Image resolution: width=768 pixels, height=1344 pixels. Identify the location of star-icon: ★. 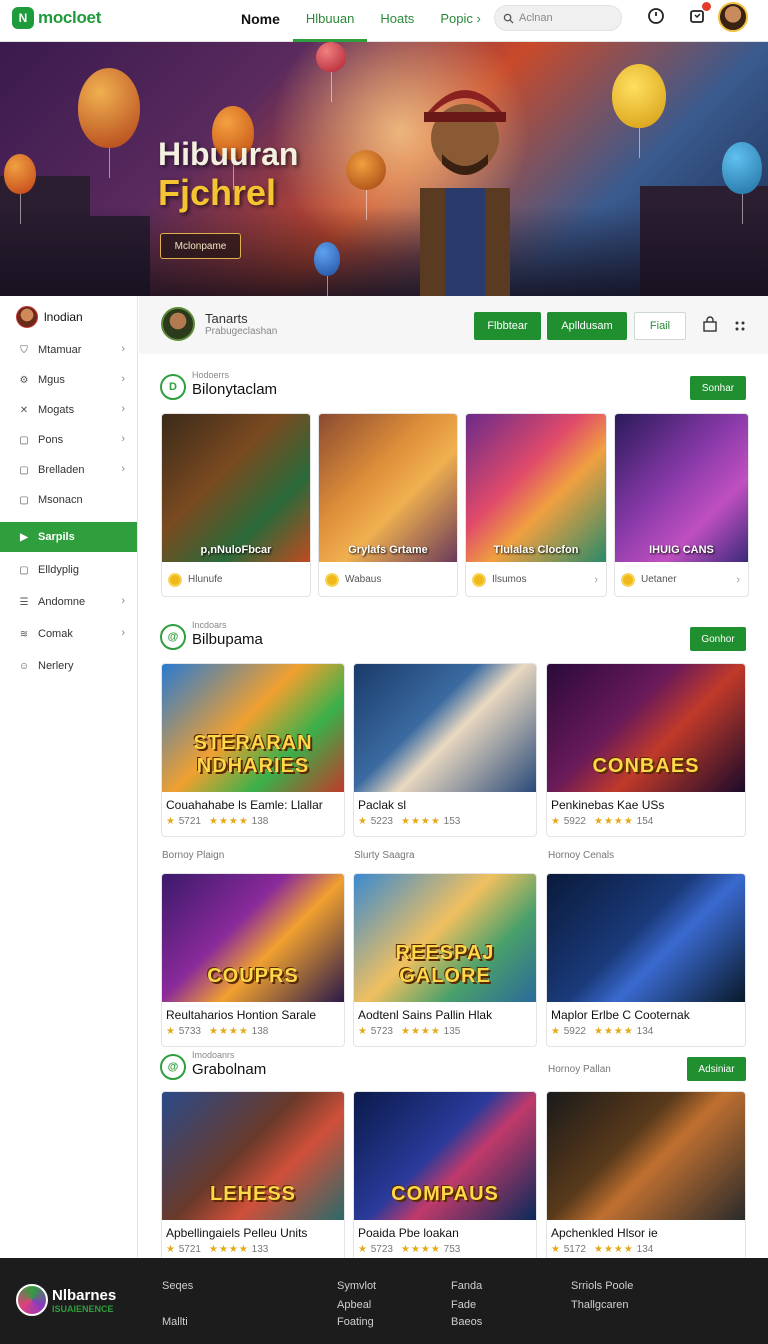
(171, 1031).